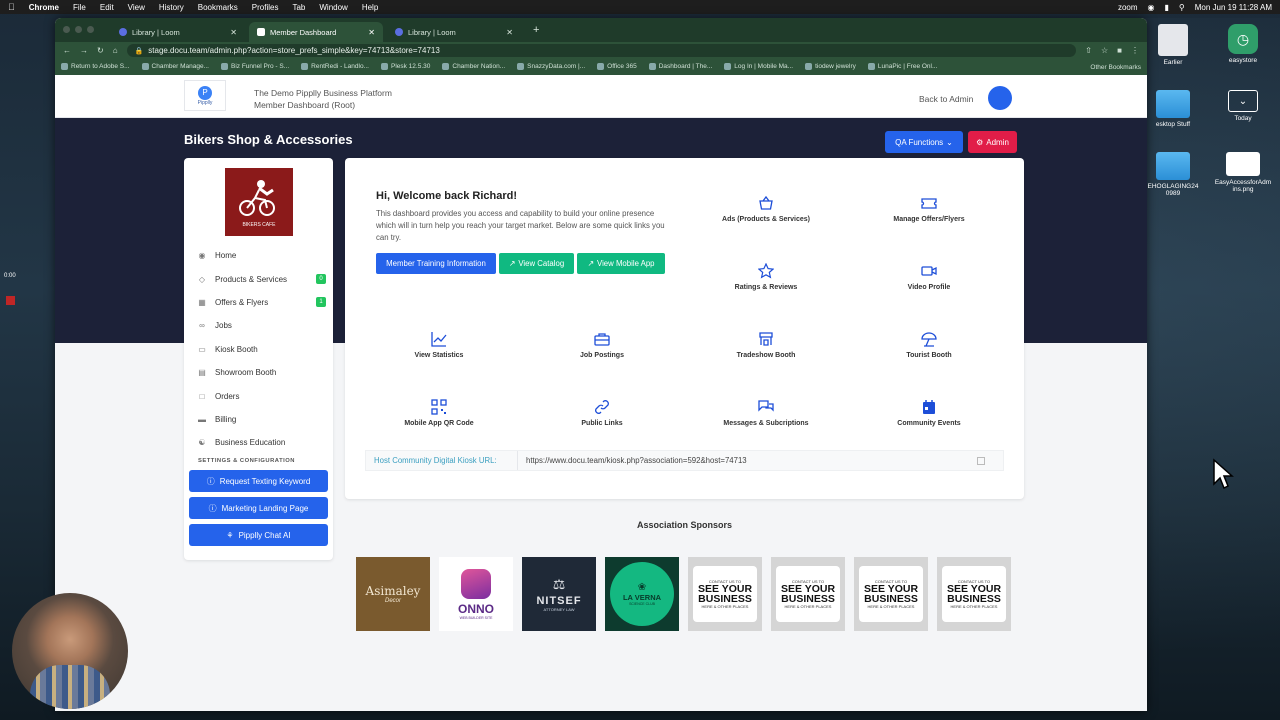  What do you see at coordinates (107, 7) in the screenshot?
I see `menu-edit: Edit` at bounding box center [107, 7].